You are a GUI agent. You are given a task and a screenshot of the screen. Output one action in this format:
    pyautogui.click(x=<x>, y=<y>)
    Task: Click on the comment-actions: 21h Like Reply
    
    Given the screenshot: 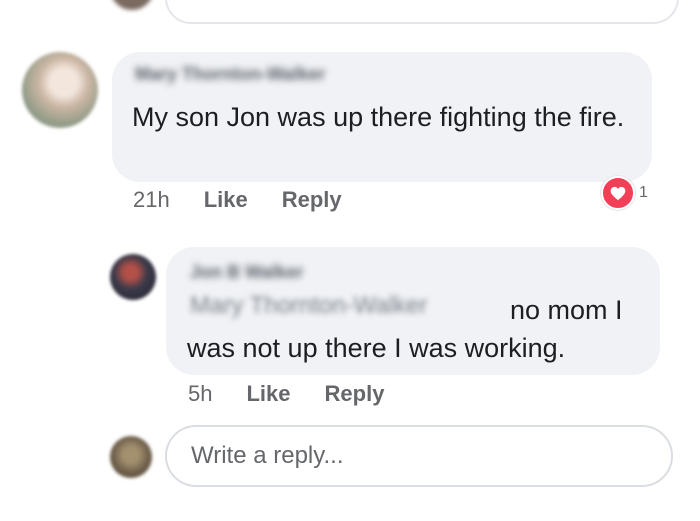 What is the action you would take?
    pyautogui.click(x=237, y=200)
    